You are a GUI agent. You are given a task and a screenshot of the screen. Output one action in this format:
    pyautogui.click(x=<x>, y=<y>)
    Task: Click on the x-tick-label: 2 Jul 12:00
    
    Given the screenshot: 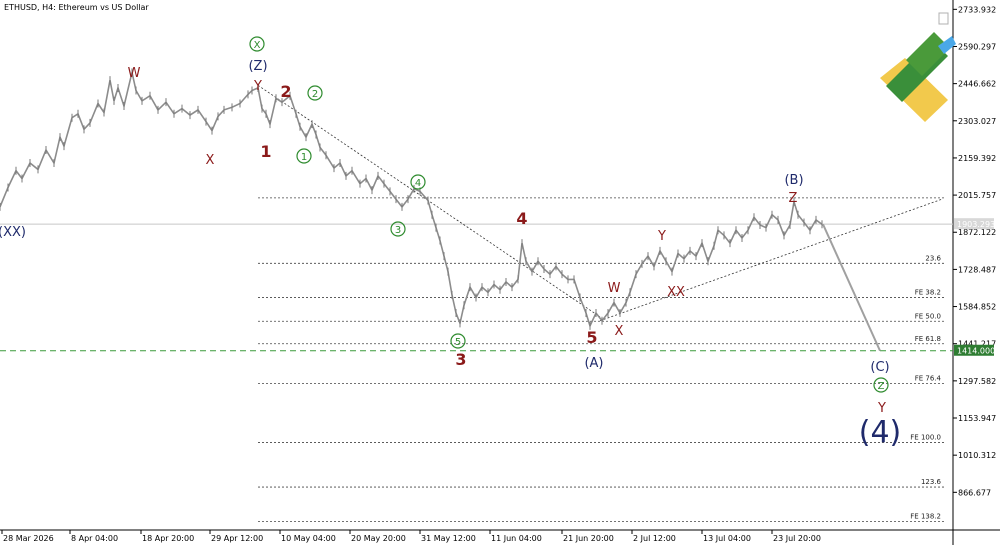 What is the action you would take?
    pyautogui.click(x=654, y=538)
    